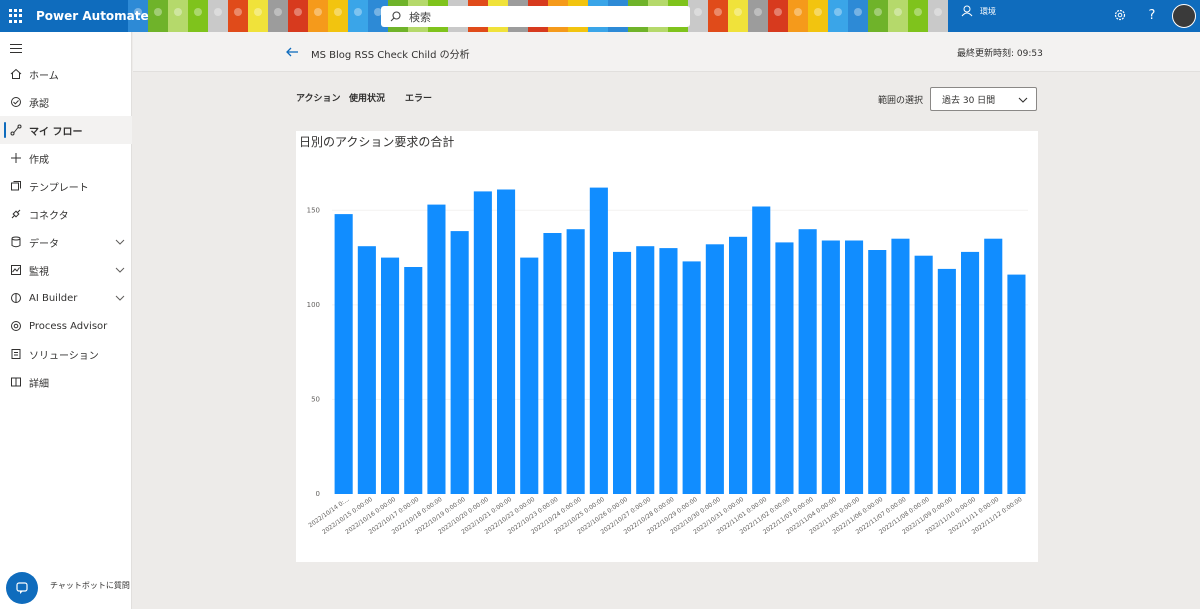 The image size is (1200, 609). What do you see at coordinates (16, 102) in the screenshot?
I see `approvals-icon` at bounding box center [16, 102].